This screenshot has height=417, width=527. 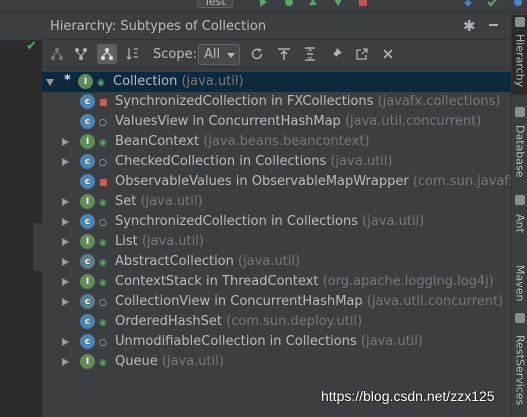 I want to click on run-configuration-select: Test, so click(x=215, y=4).